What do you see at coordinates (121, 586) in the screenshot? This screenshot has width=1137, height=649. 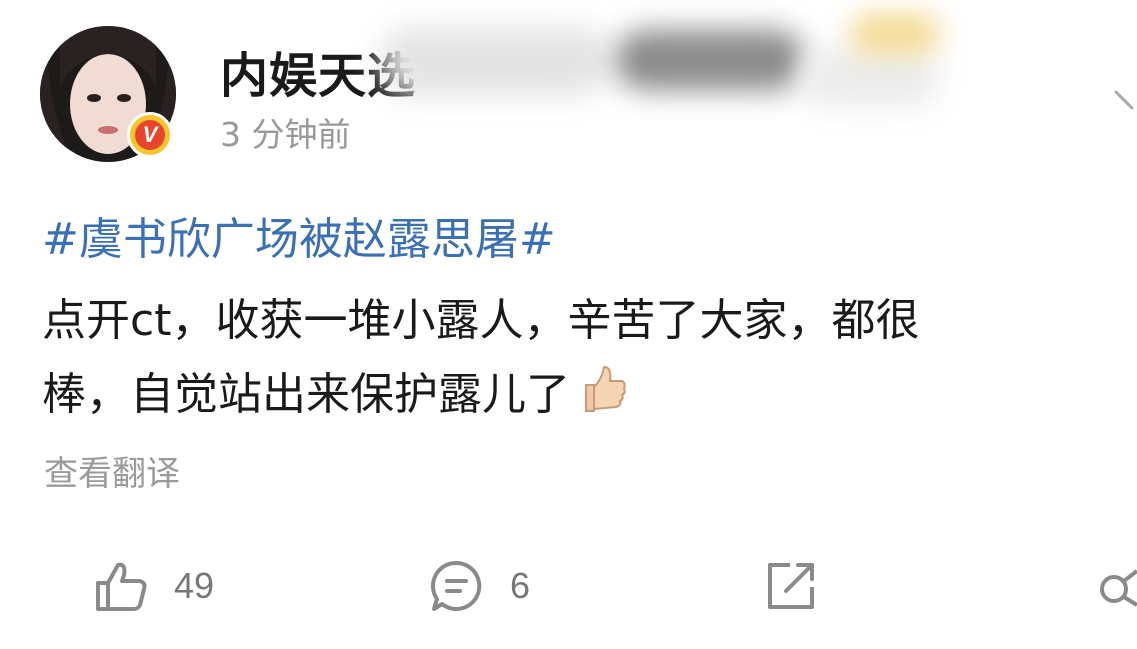 I see `like-icon` at bounding box center [121, 586].